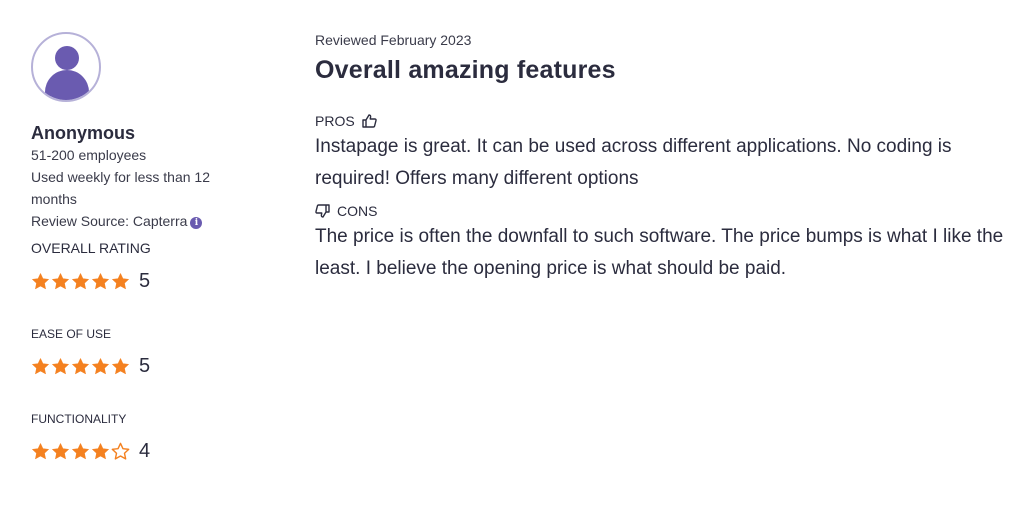 The image size is (1024, 521). Describe the element at coordinates (465, 70) in the screenshot. I see `review-title: Overall amazing features` at that location.